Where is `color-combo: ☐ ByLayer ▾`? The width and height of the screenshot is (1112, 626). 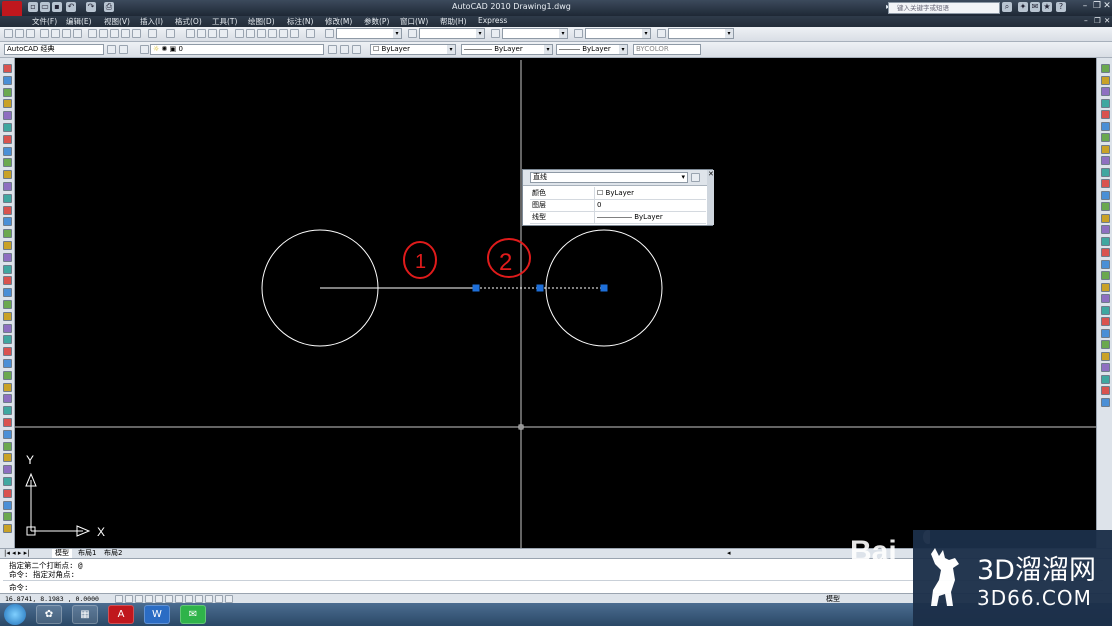 color-combo: ☐ ByLayer ▾ is located at coordinates (413, 49).